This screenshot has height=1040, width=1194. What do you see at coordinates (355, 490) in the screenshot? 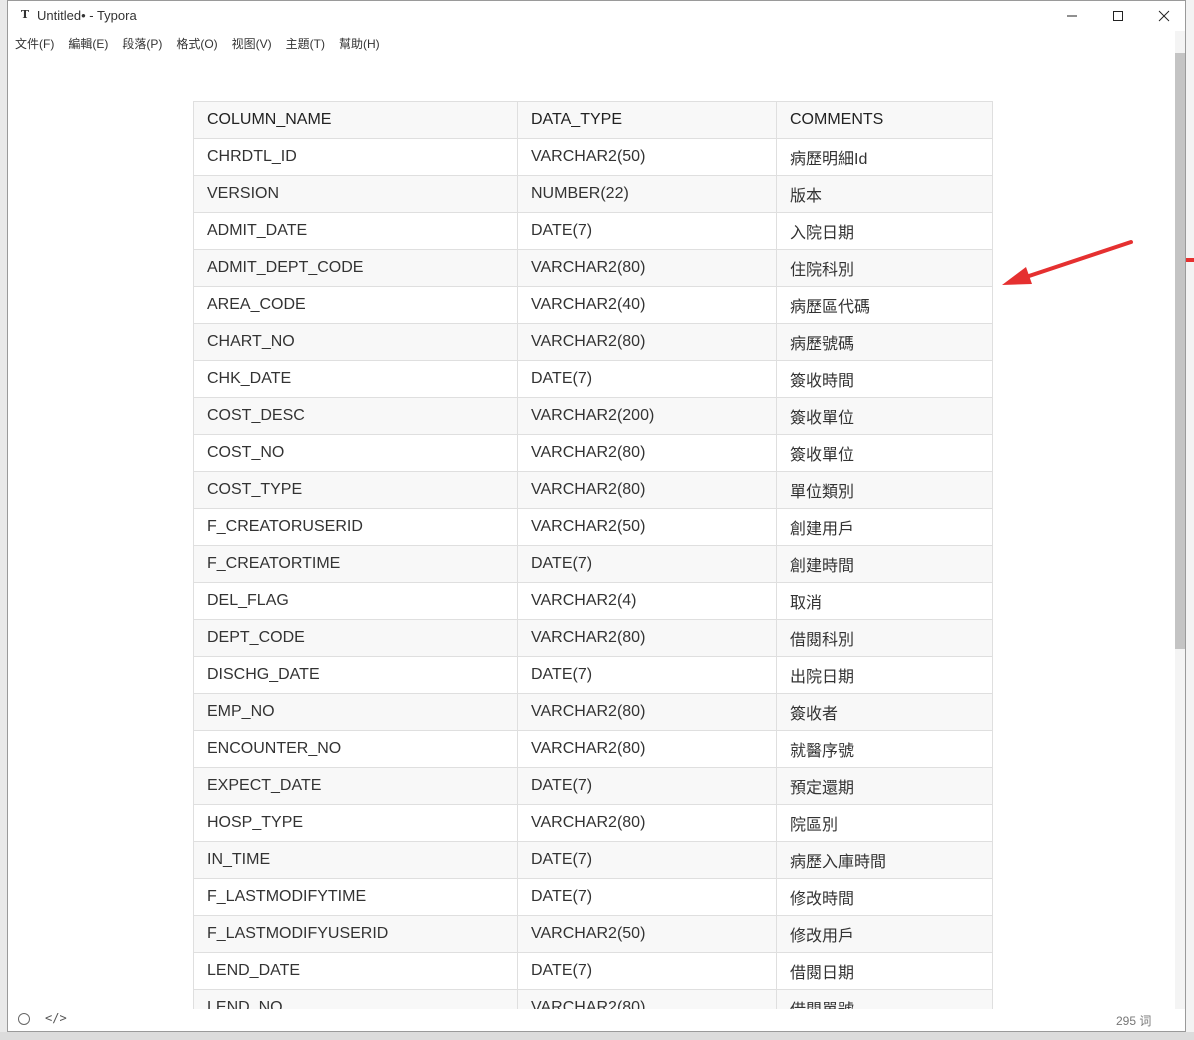
I see `cell-column-name: COST_TYPE` at bounding box center [355, 490].